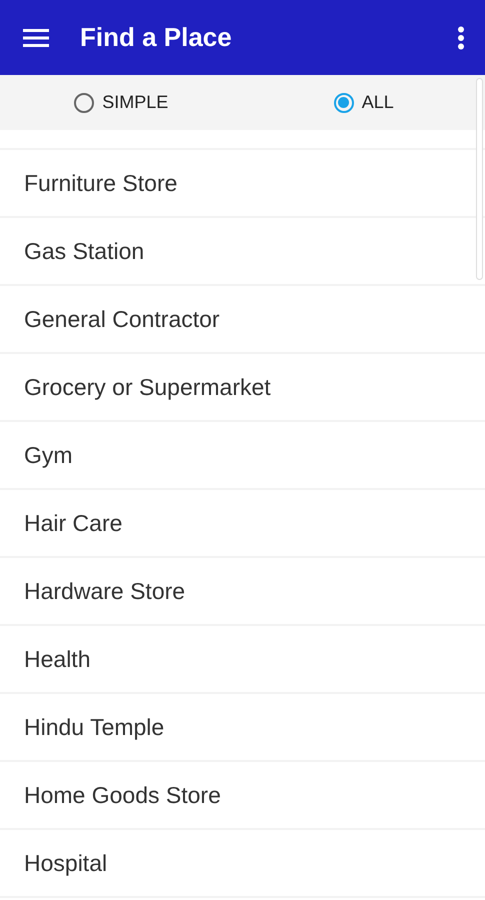  What do you see at coordinates (242, 660) in the screenshot?
I see `place-item: Health` at bounding box center [242, 660].